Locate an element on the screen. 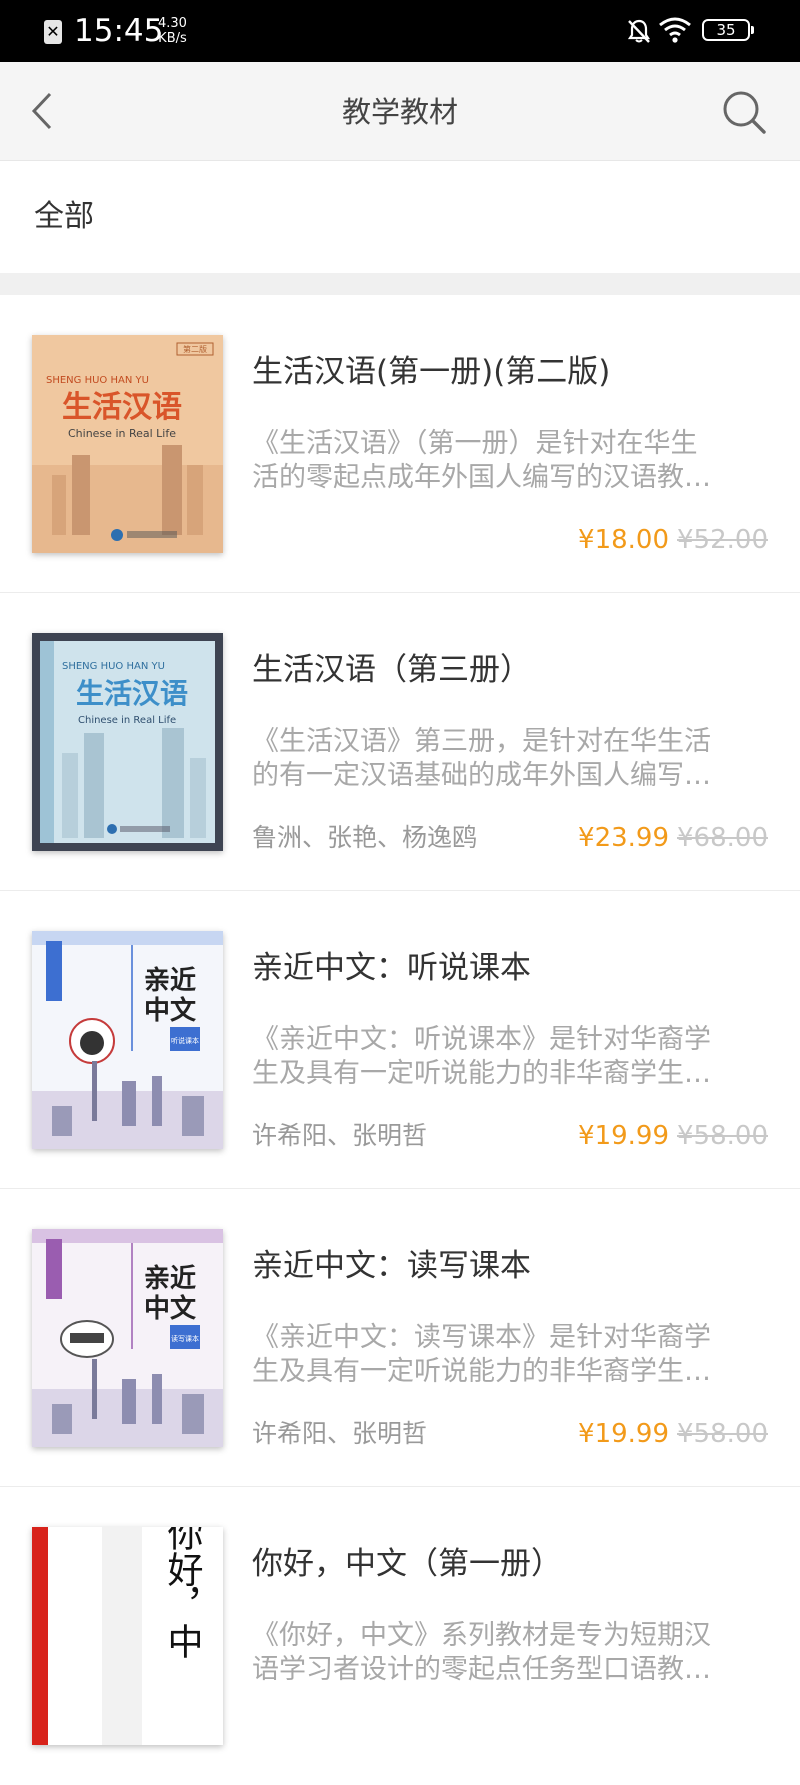  book-description-line: 《亲近中文：读写课本》是针对华裔学 is located at coordinates (481, 1337).